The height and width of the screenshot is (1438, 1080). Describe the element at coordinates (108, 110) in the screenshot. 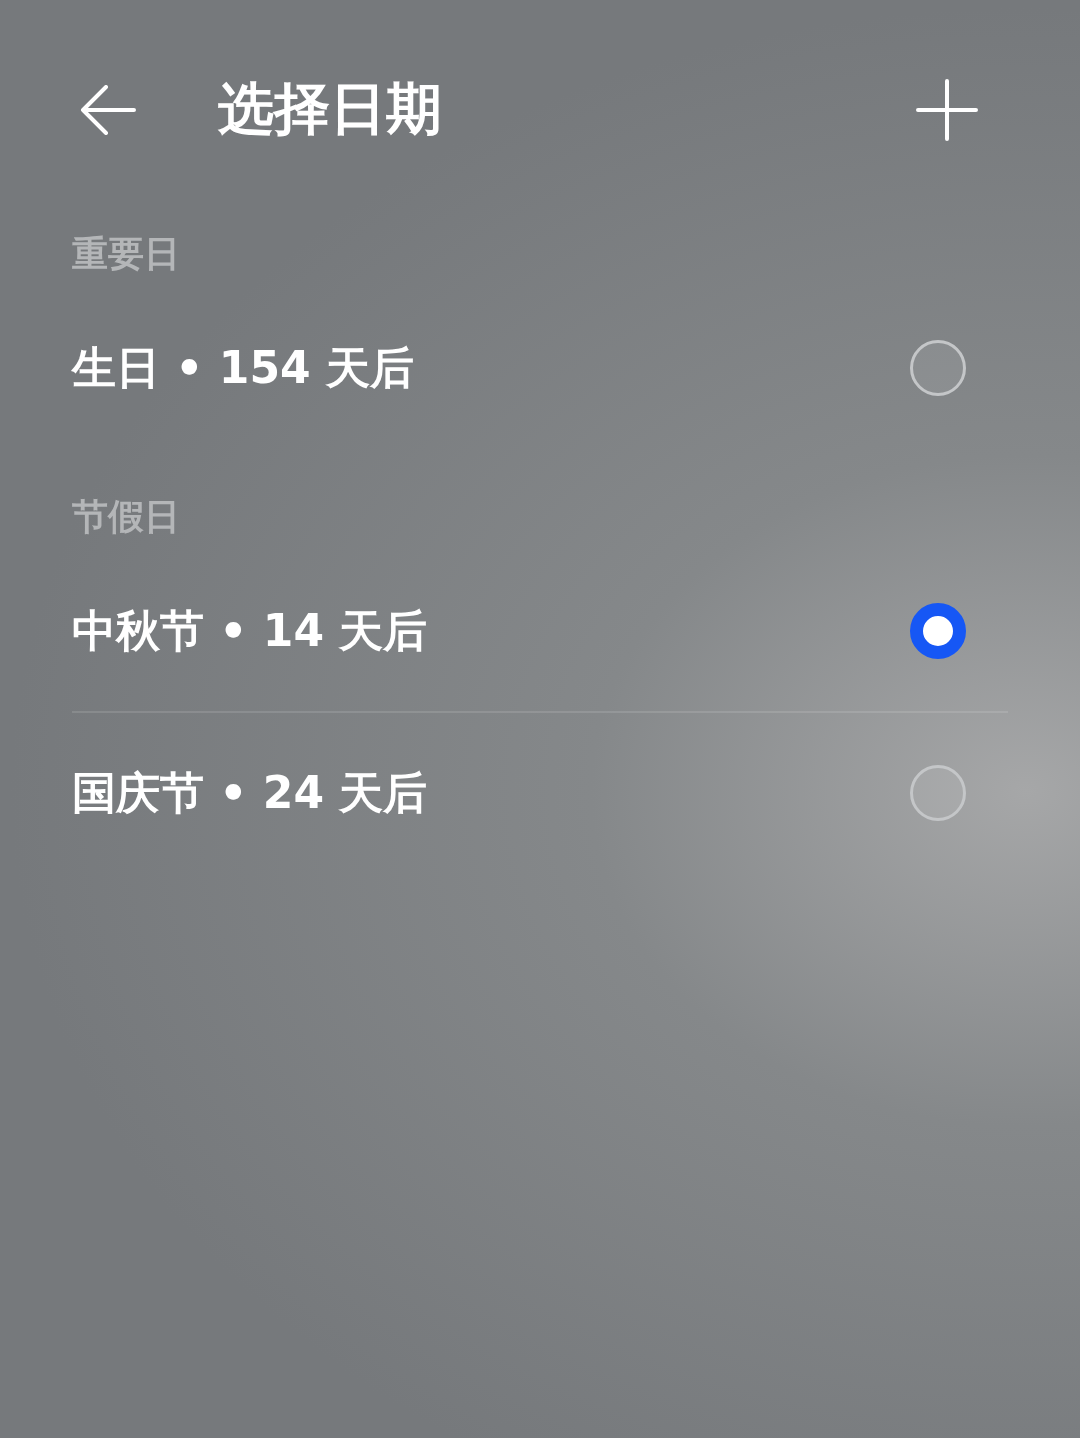

I see `back-icon` at that location.